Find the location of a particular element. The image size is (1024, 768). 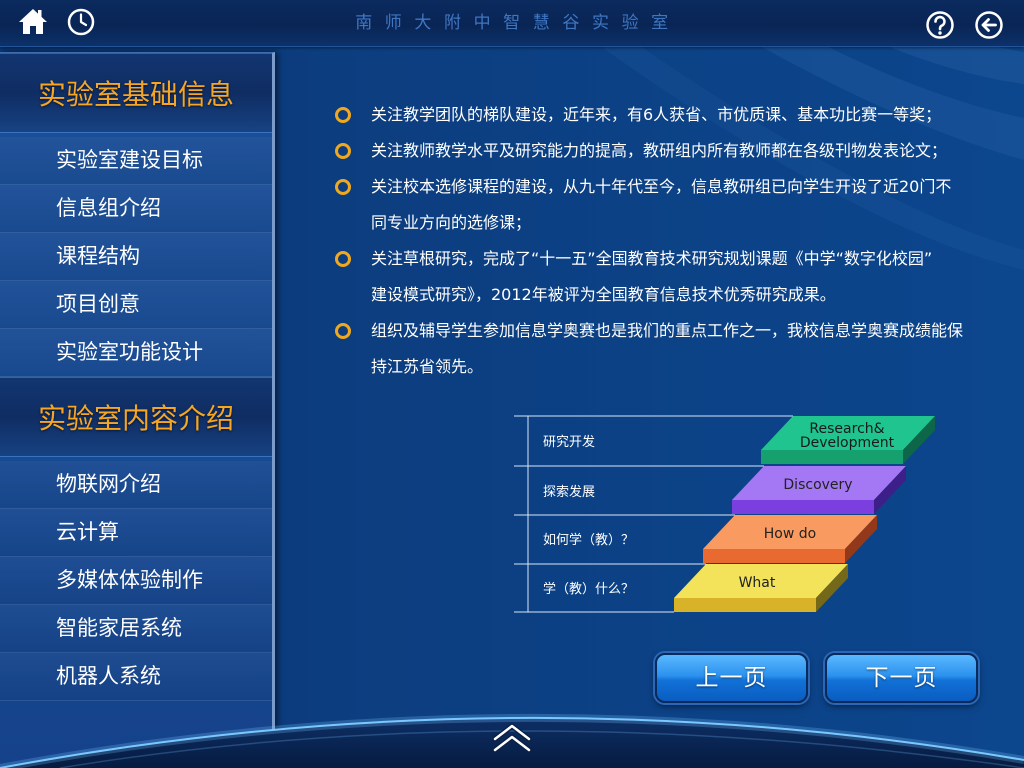

sidebar-item-robot-system: 机器人系统 is located at coordinates (136, 677).